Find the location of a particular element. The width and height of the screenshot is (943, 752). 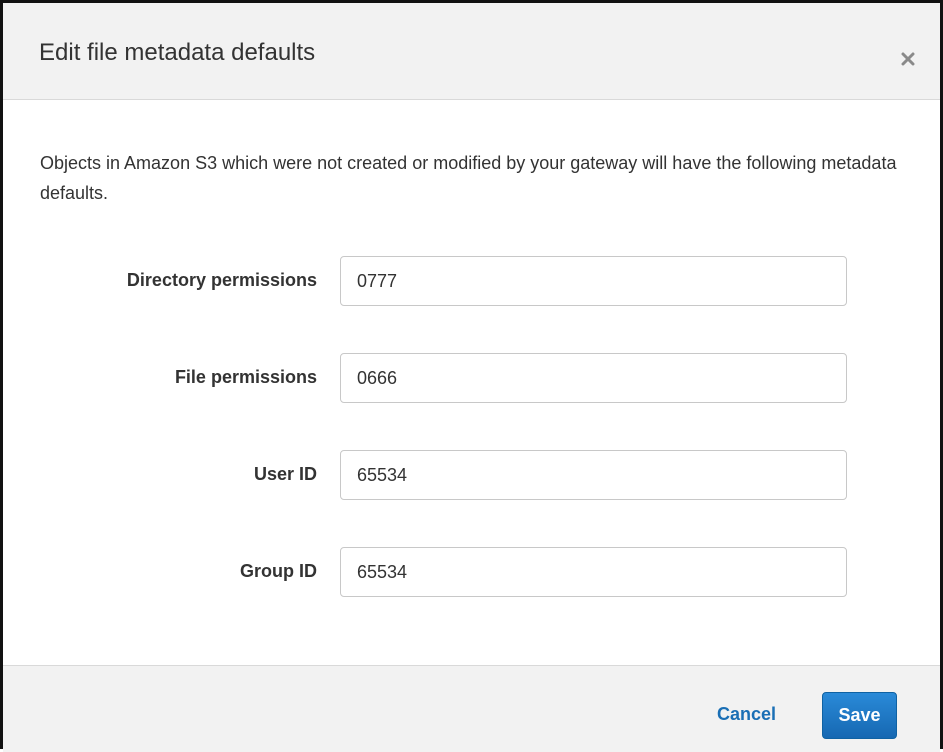

form-row-group-id: Group ID is located at coordinates (471, 573).